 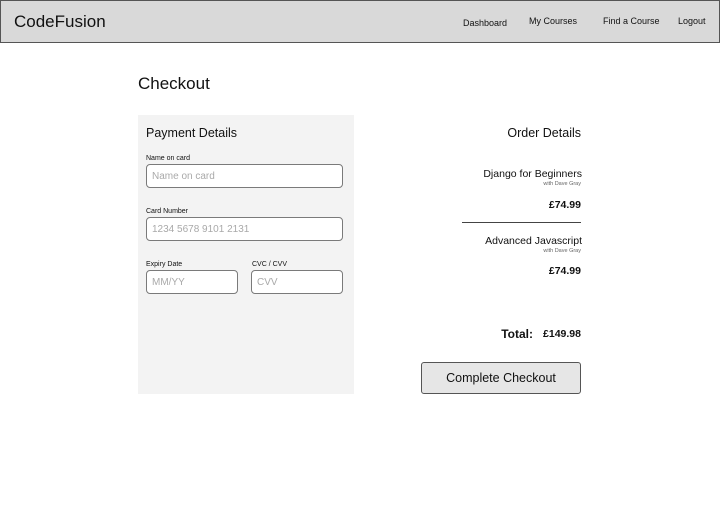 What do you see at coordinates (532, 174) in the screenshot?
I see `order-item-course-name: Django for Beginners` at bounding box center [532, 174].